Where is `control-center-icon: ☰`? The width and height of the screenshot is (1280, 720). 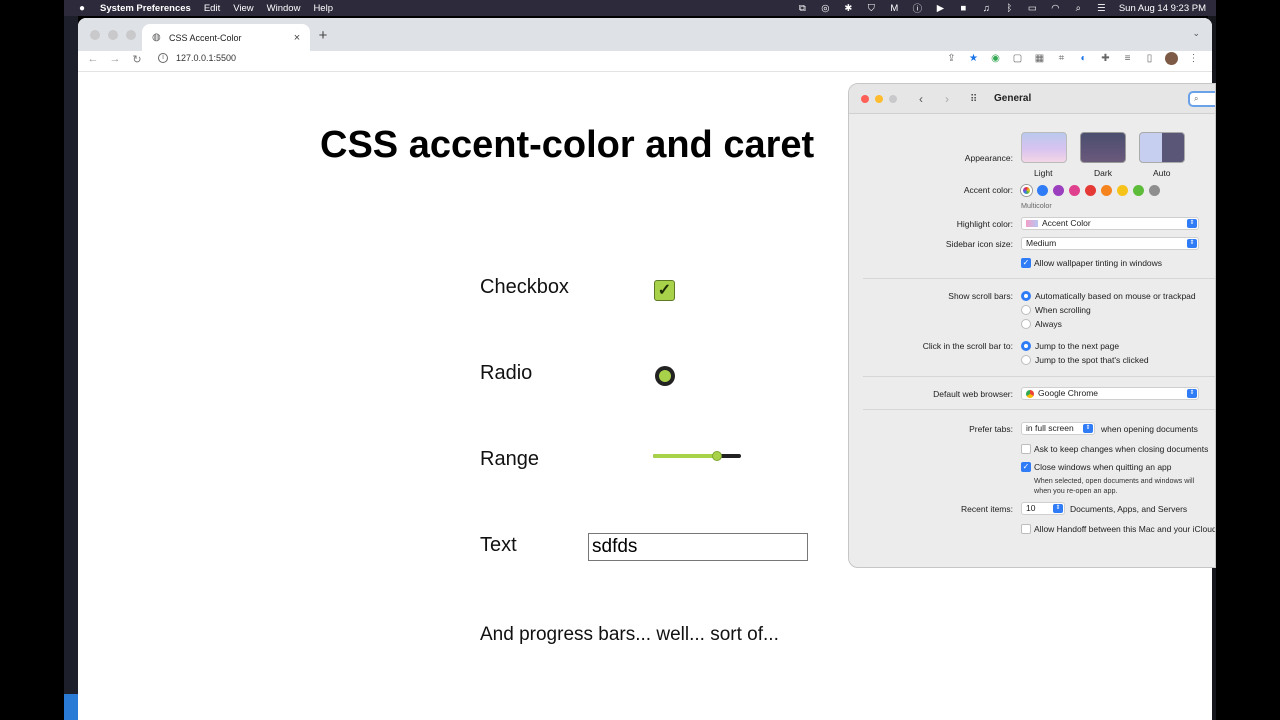 control-center-icon: ☰ is located at coordinates (1101, 8).